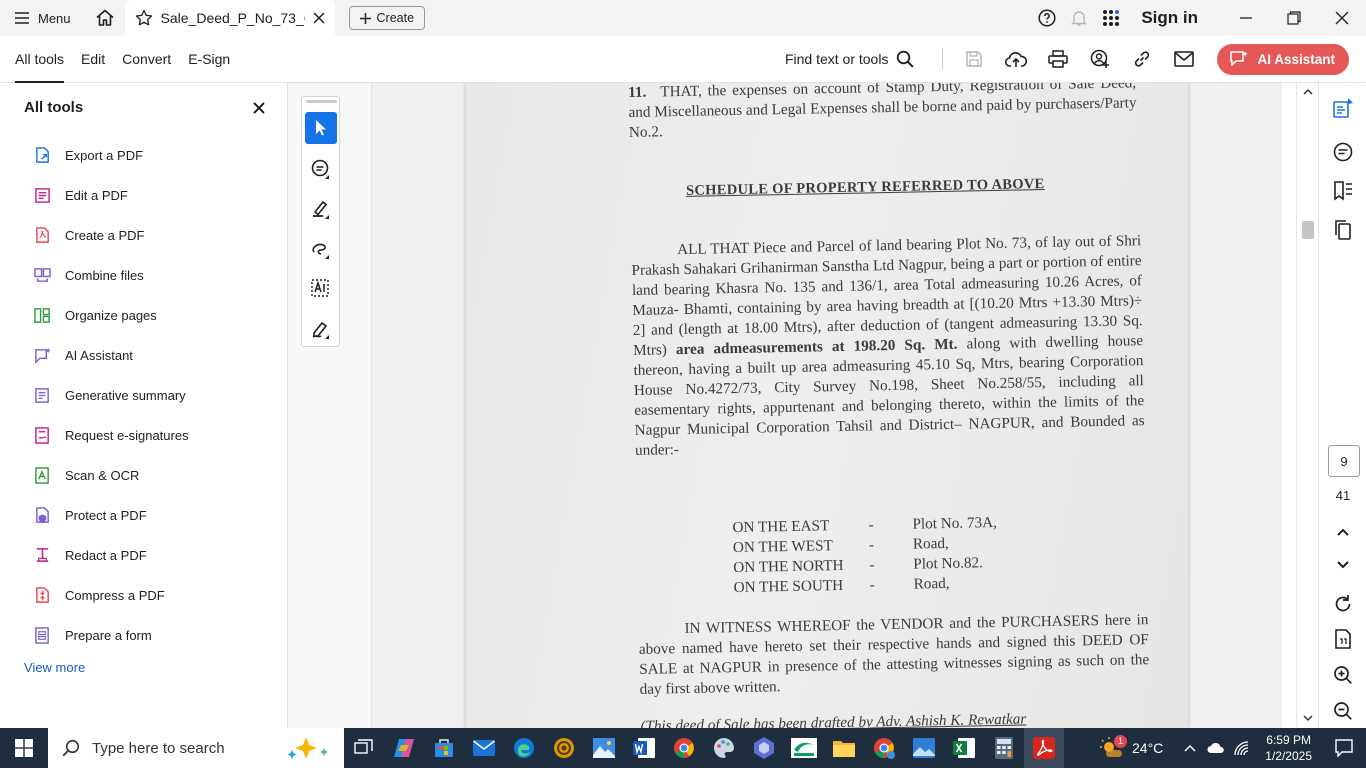 Image resolution: width=1366 pixels, height=768 pixels. I want to click on email-button, so click(1184, 59).